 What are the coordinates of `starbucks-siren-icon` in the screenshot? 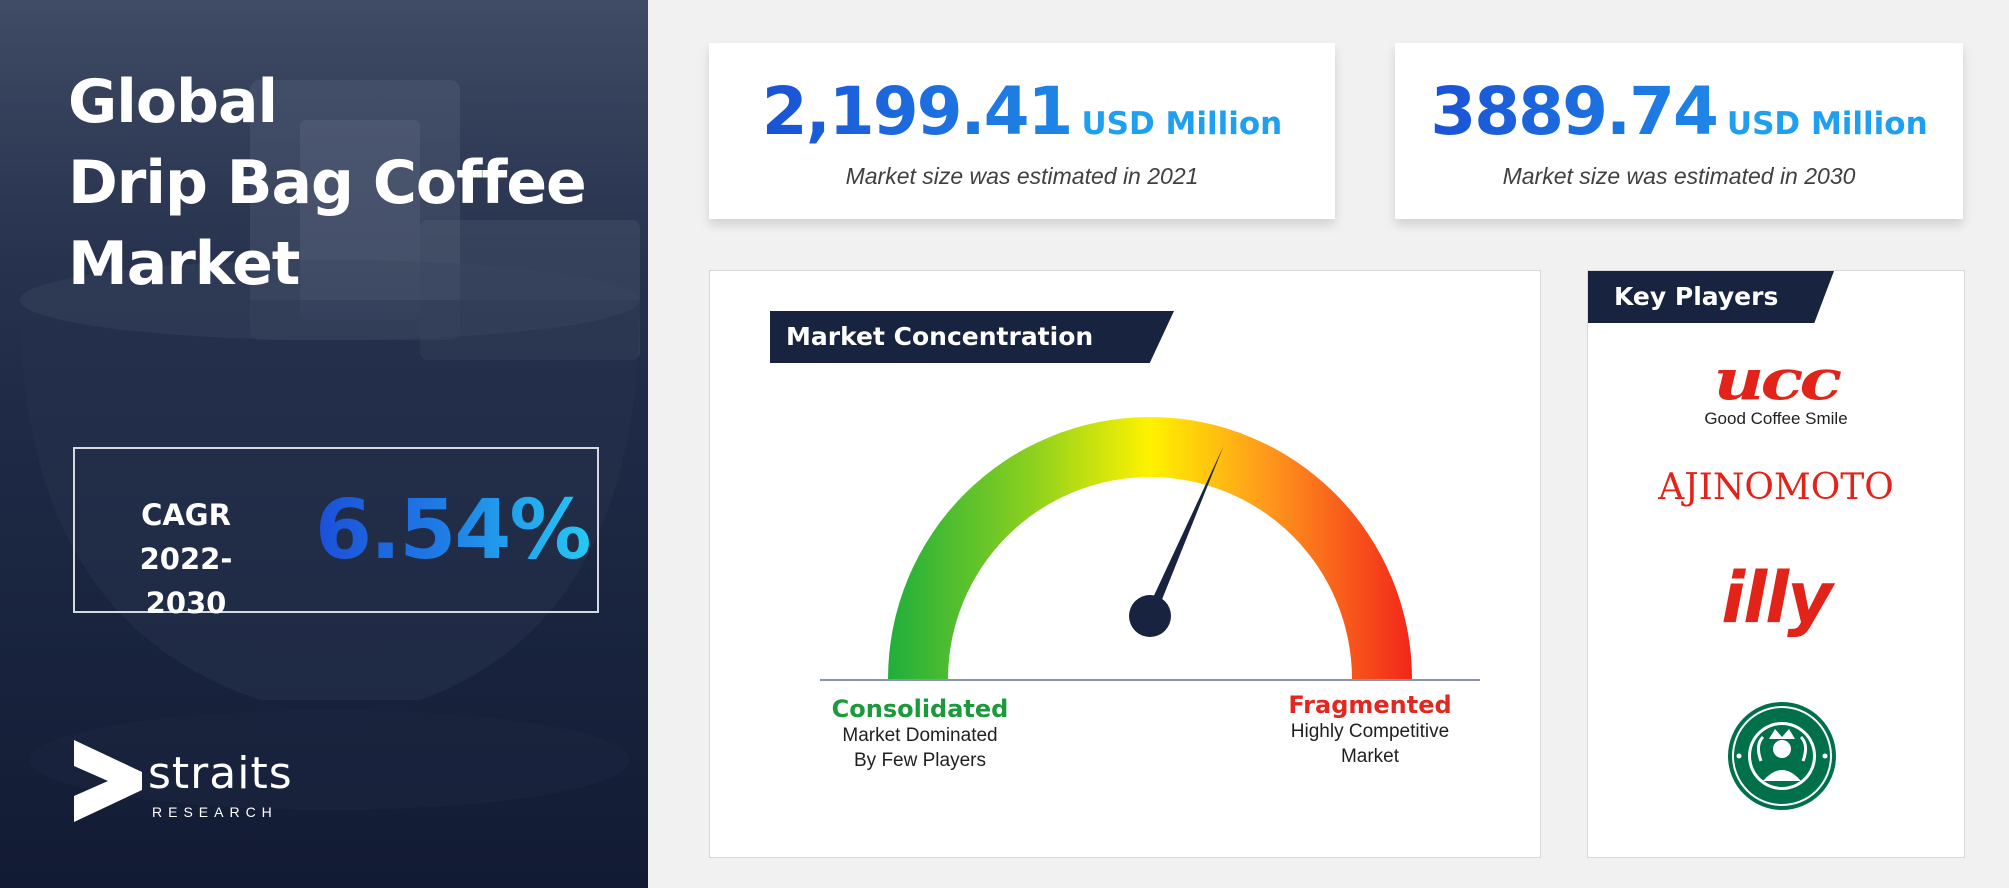 It's located at (1782, 756).